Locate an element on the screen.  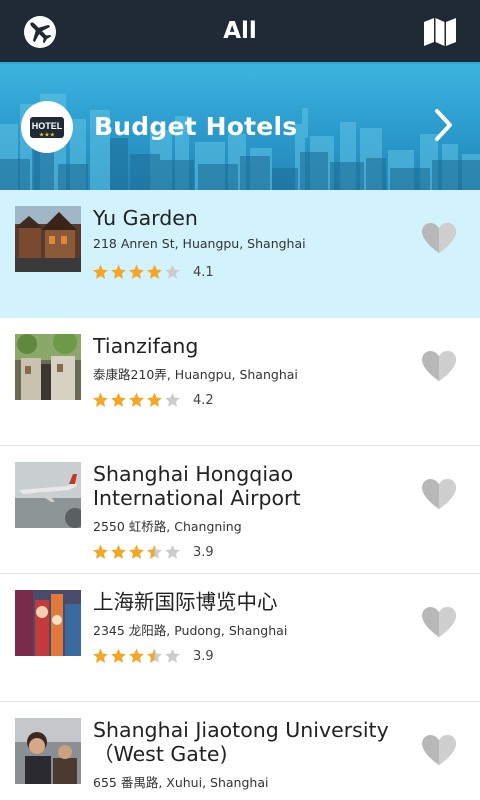
place-name: Shanghai Jiaotong University （West Gate) is located at coordinates (241, 742).